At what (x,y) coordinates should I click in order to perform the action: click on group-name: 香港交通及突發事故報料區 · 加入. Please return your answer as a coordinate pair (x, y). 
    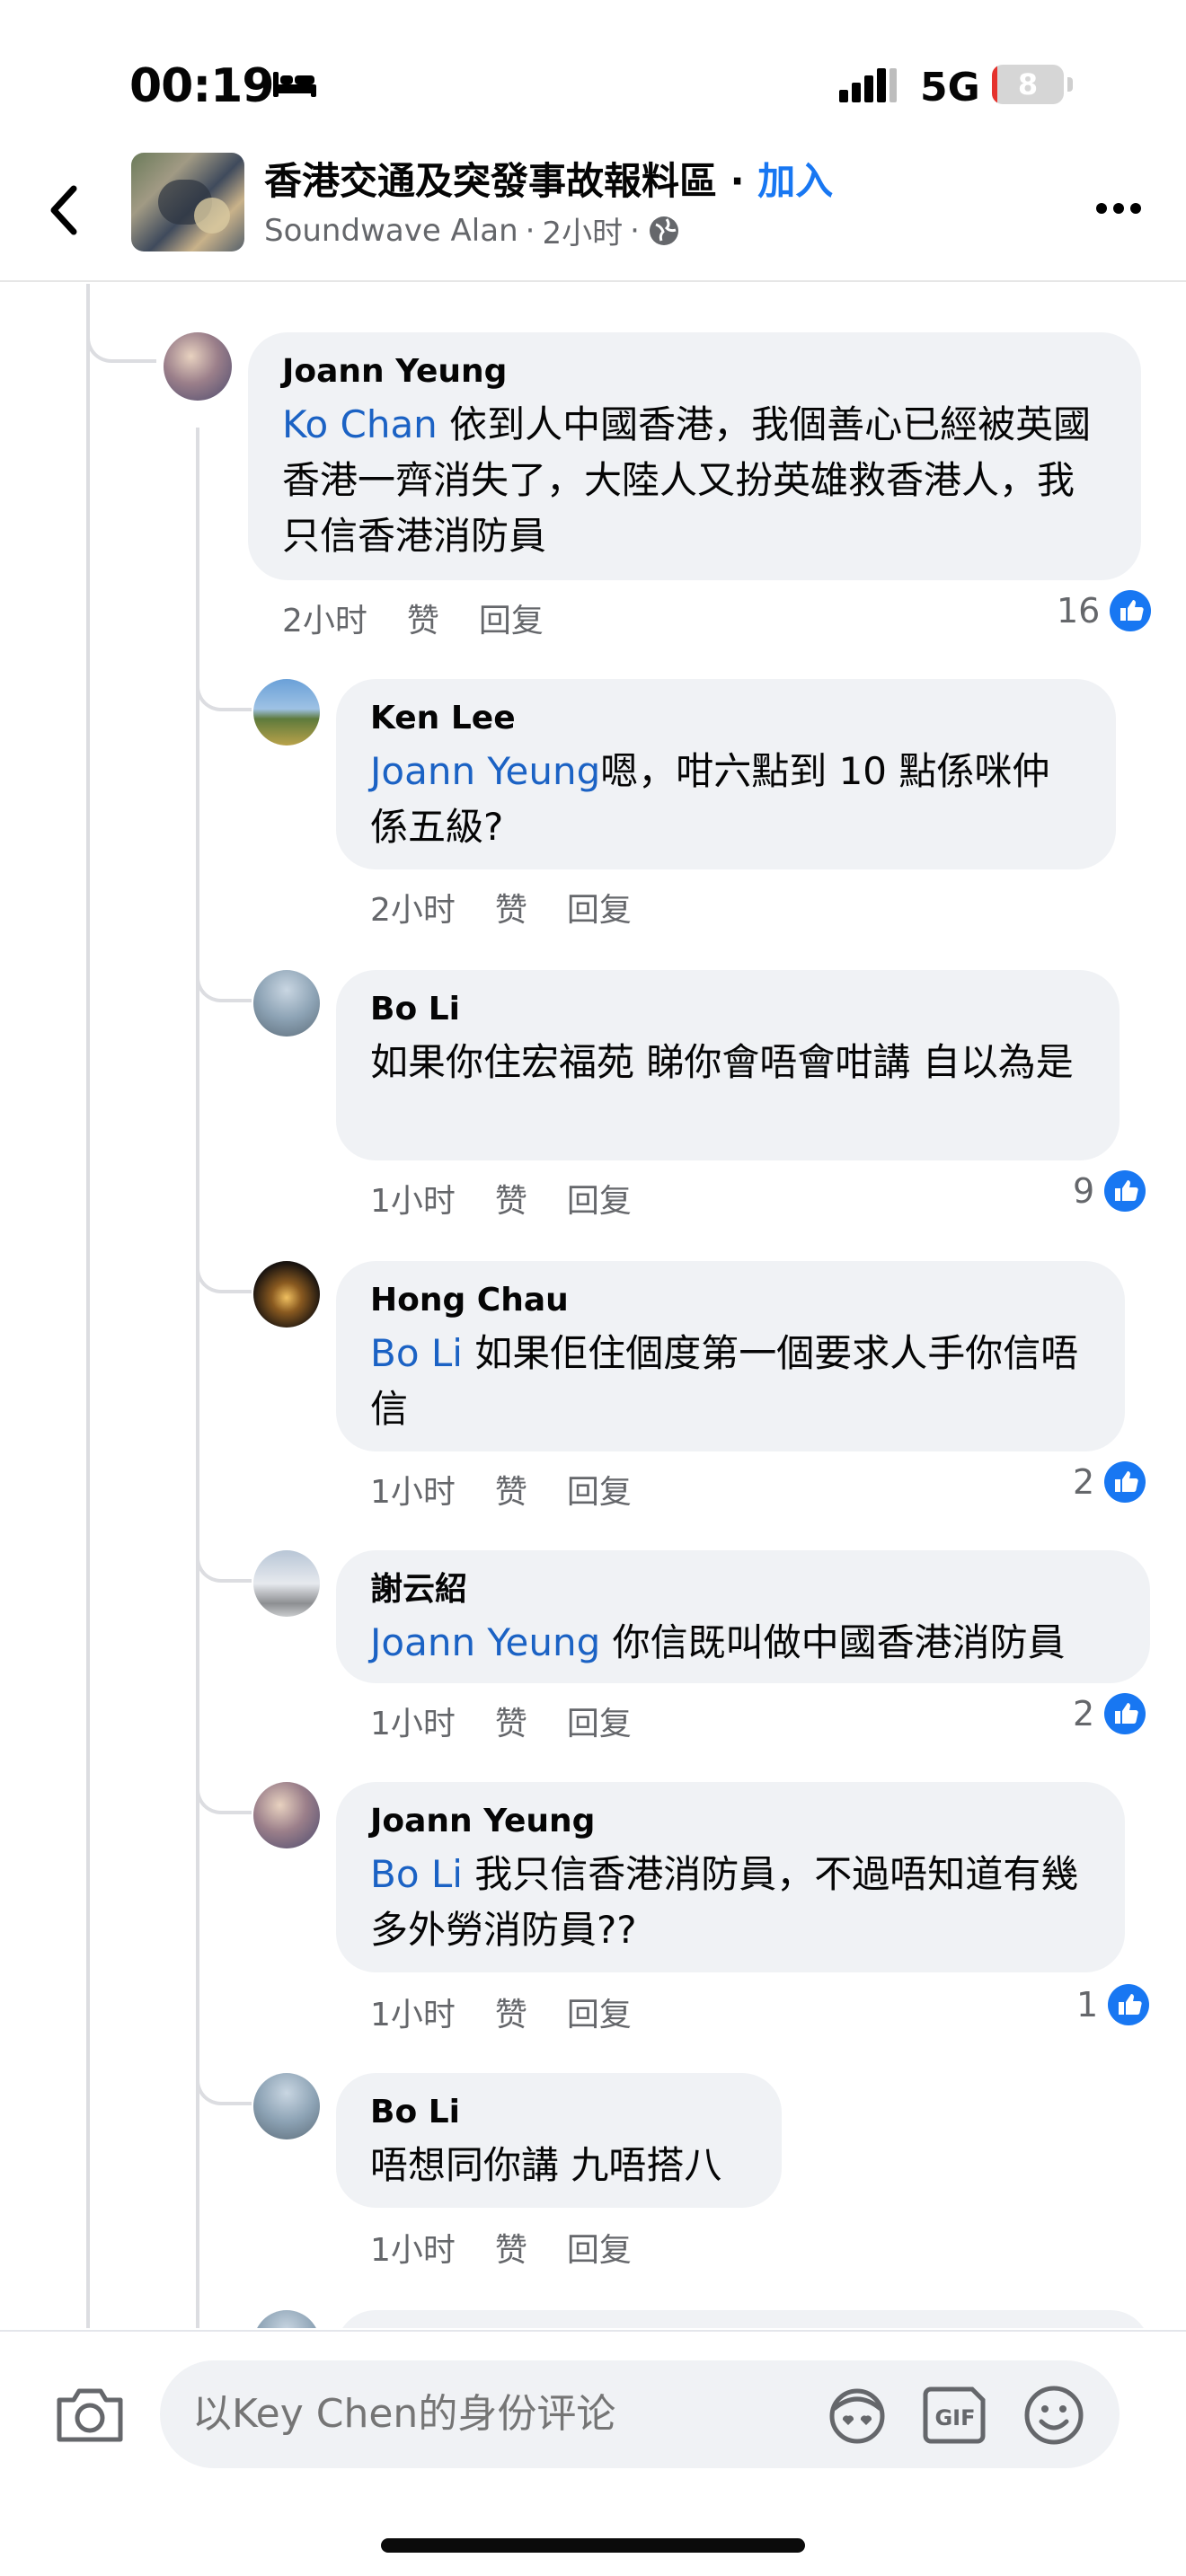
    Looking at the image, I should click on (548, 178).